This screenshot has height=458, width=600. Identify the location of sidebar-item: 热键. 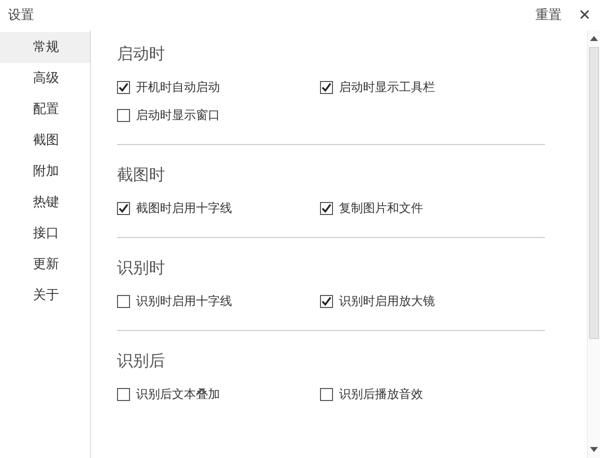
(45, 202).